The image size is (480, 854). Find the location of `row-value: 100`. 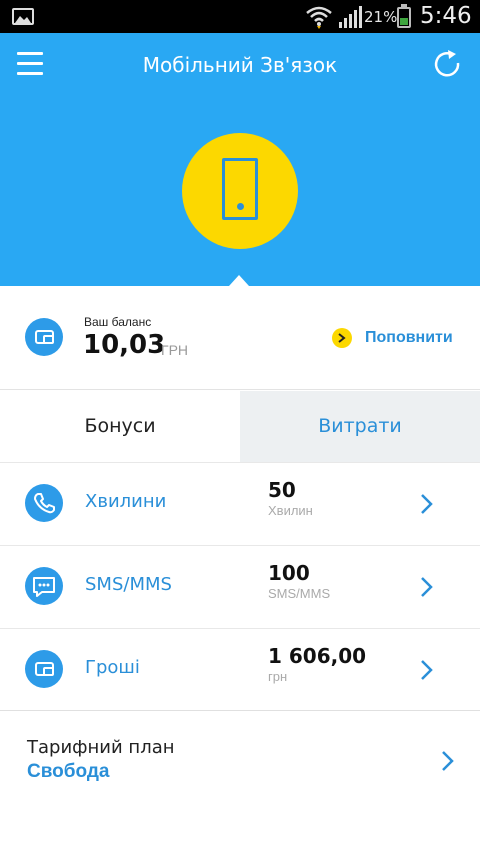

row-value: 100 is located at coordinates (289, 573).